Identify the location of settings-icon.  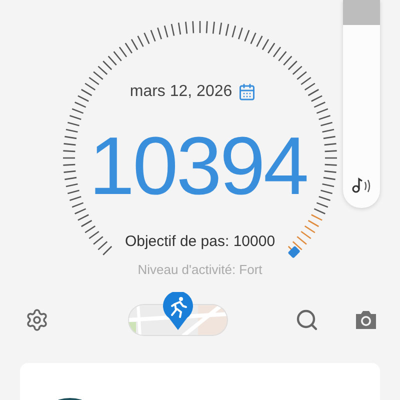
(37, 320).